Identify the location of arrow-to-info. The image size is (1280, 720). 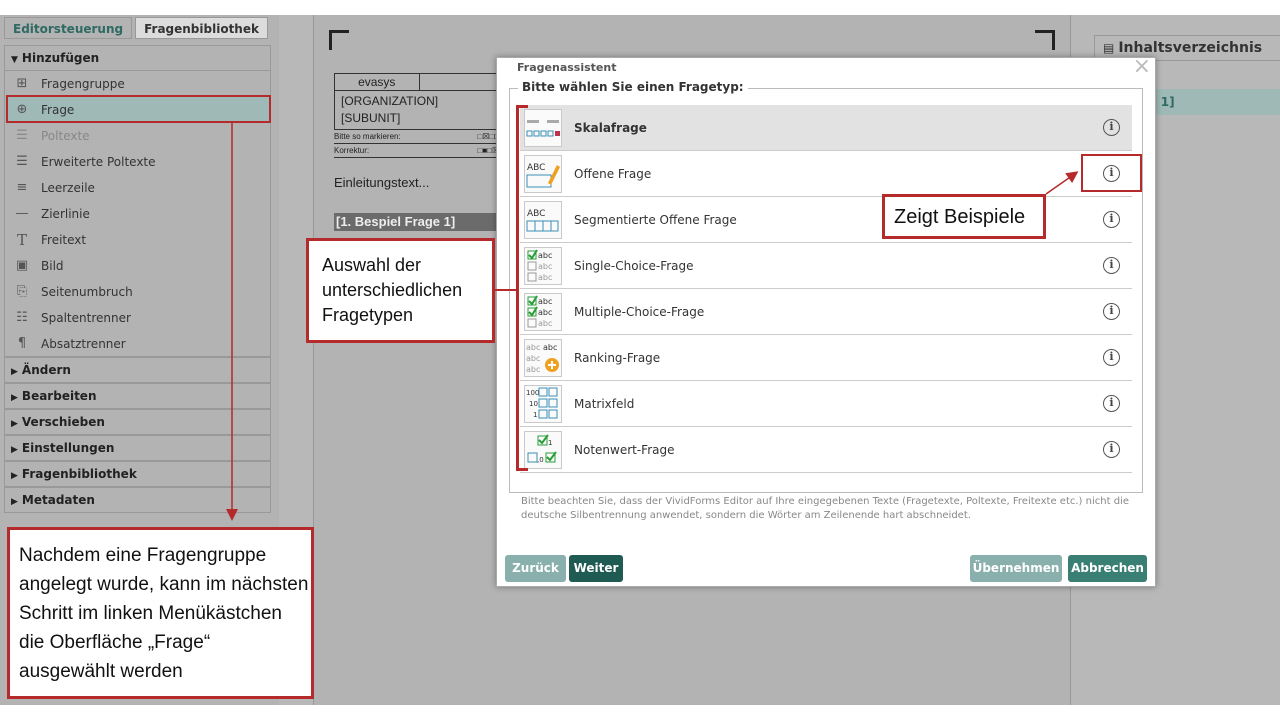
(1062, 183).